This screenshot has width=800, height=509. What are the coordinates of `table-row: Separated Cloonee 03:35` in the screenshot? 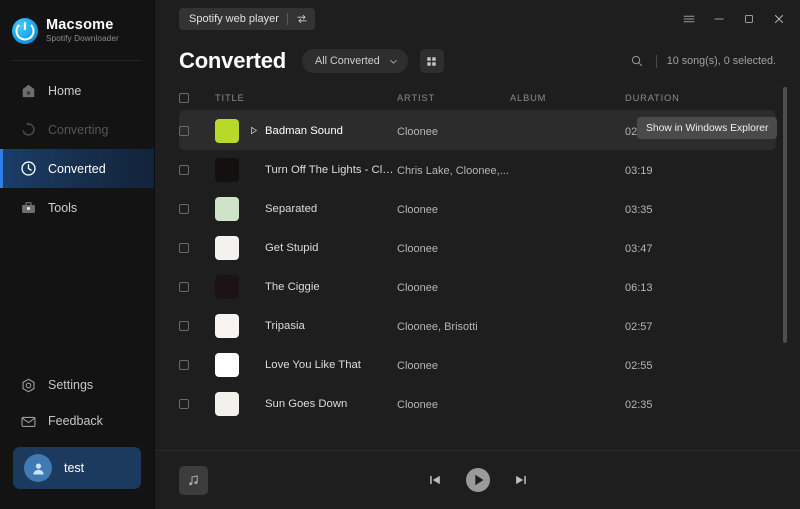 It's located at (477, 208).